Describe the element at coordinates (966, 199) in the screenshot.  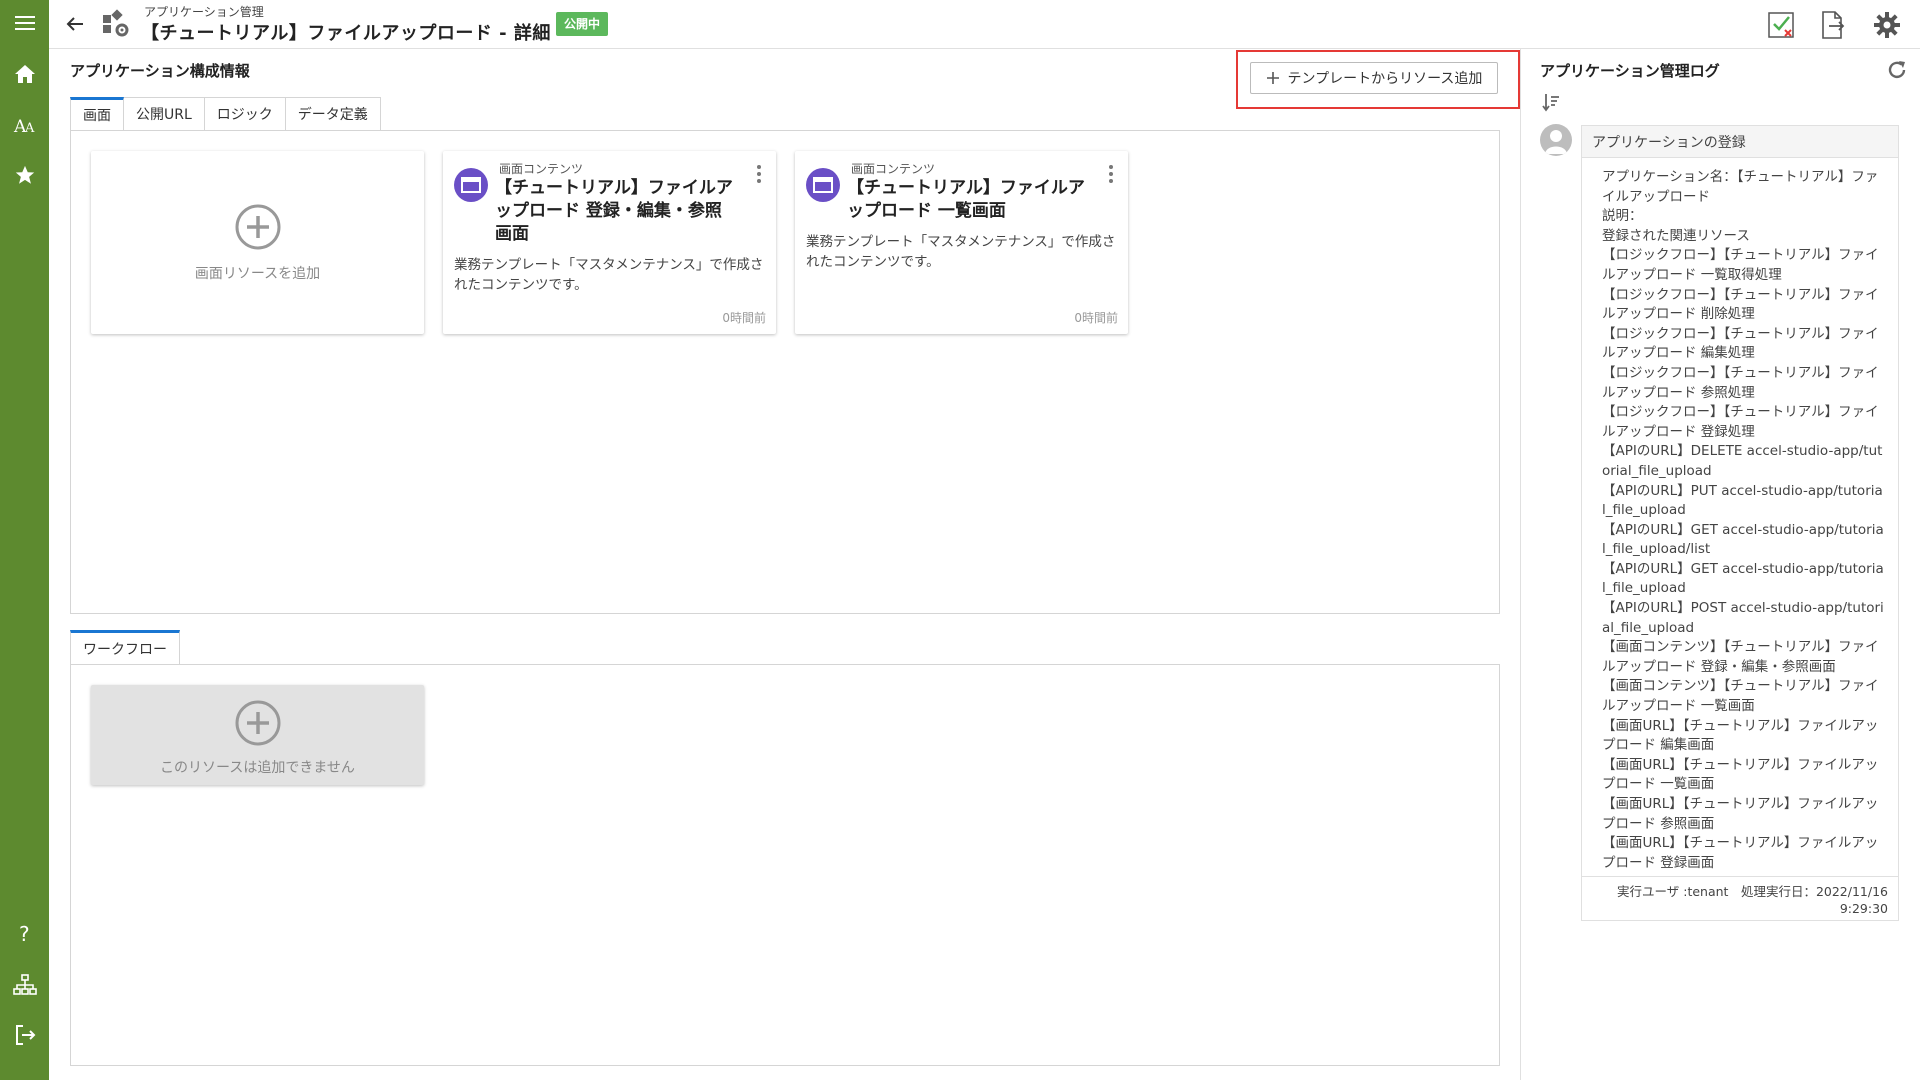
I see `card-title: 【チュートリアル】ファイルアップロード 一覧画面` at that location.